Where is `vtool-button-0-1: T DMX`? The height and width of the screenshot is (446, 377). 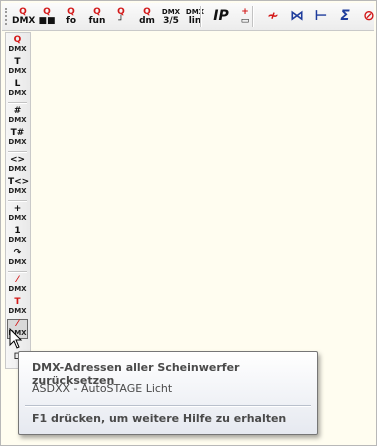
vtool-button-0-1: T DMX is located at coordinates (17, 67).